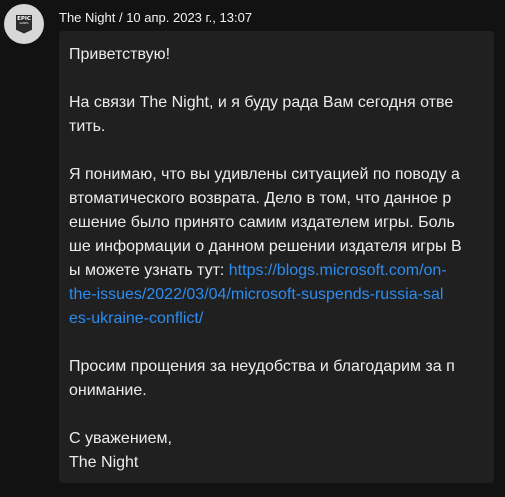 Image resolution: width=505 pixels, height=497 pixels. I want to click on greeting-line: Приветствую!, so click(276, 55).